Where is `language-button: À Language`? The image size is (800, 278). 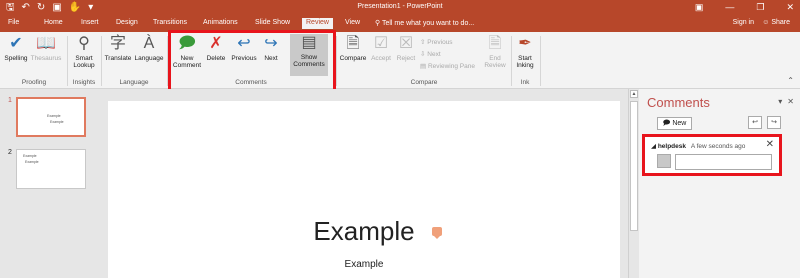 language-button: À Language is located at coordinates (149, 48).